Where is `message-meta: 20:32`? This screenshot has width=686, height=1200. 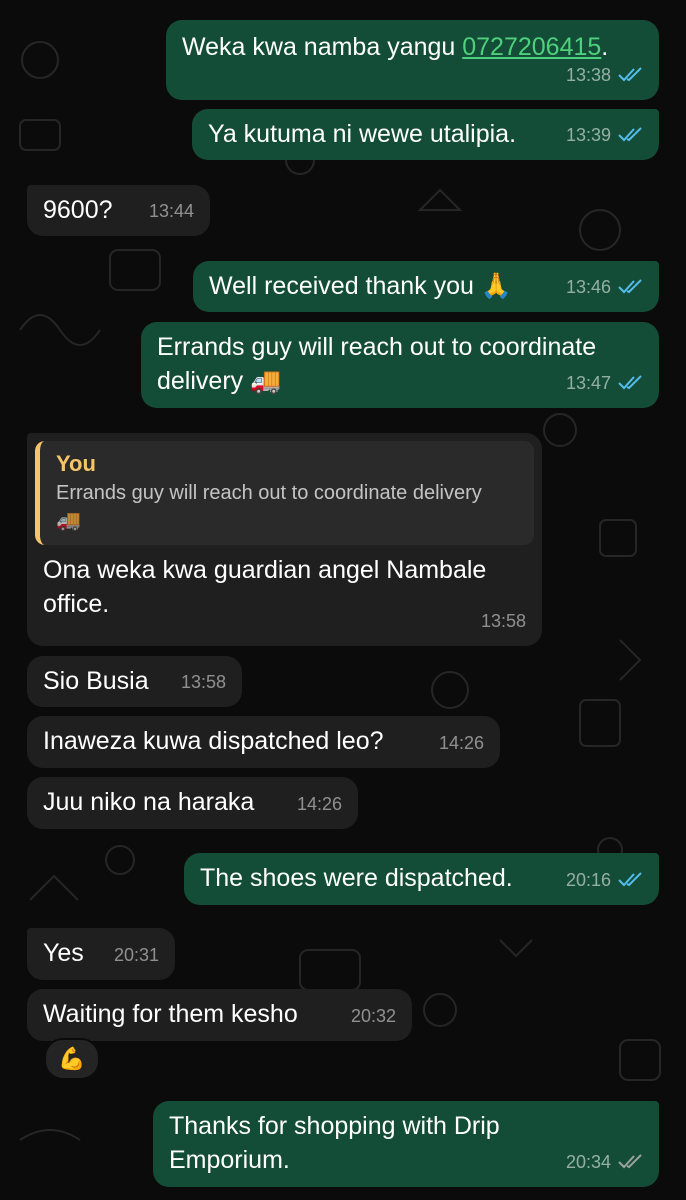 message-meta: 20:32 is located at coordinates (373, 1016).